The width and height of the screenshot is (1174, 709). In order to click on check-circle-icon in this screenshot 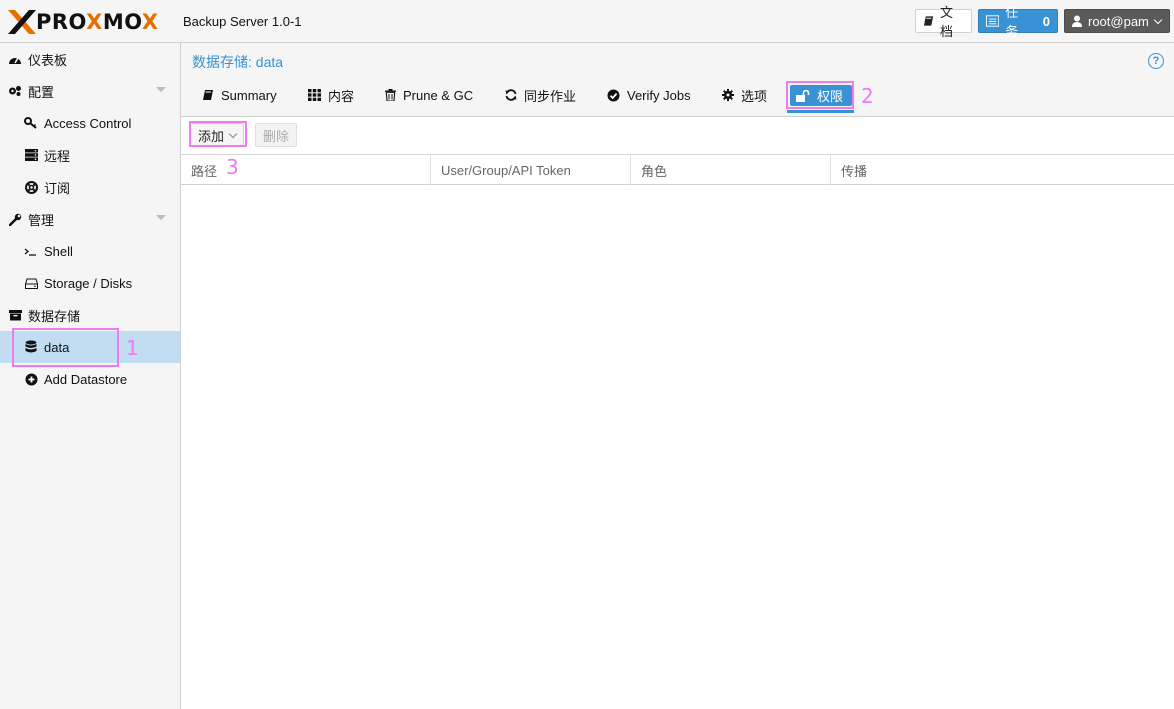, I will do `click(613, 95)`.